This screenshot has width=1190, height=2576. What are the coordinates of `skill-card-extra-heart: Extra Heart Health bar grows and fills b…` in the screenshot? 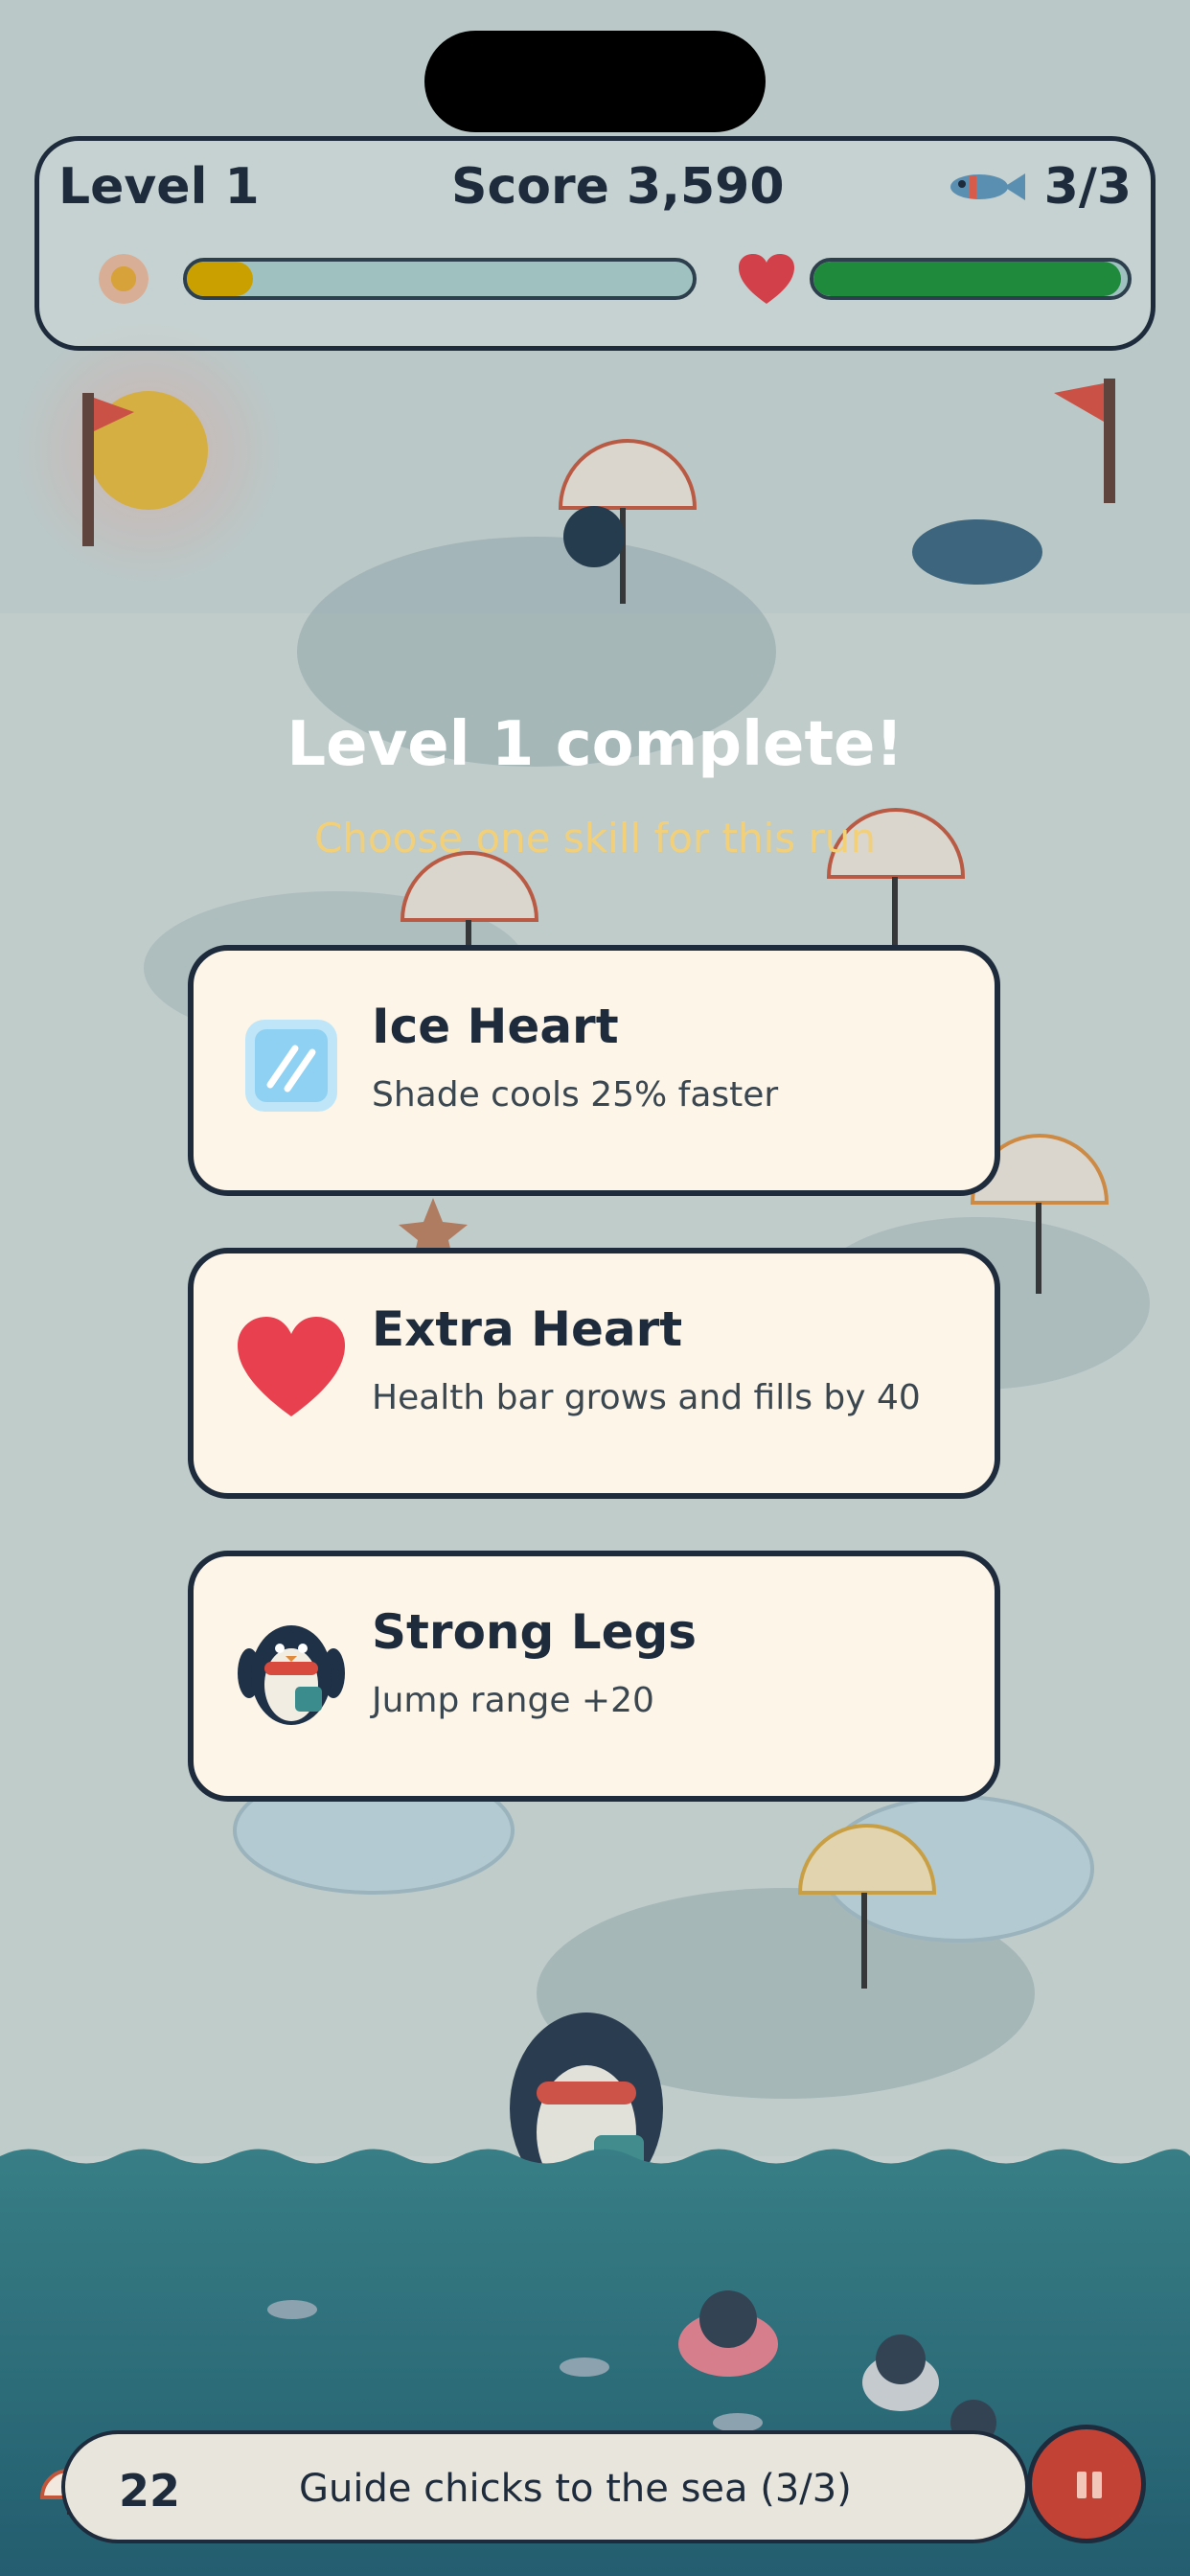 It's located at (594, 1373).